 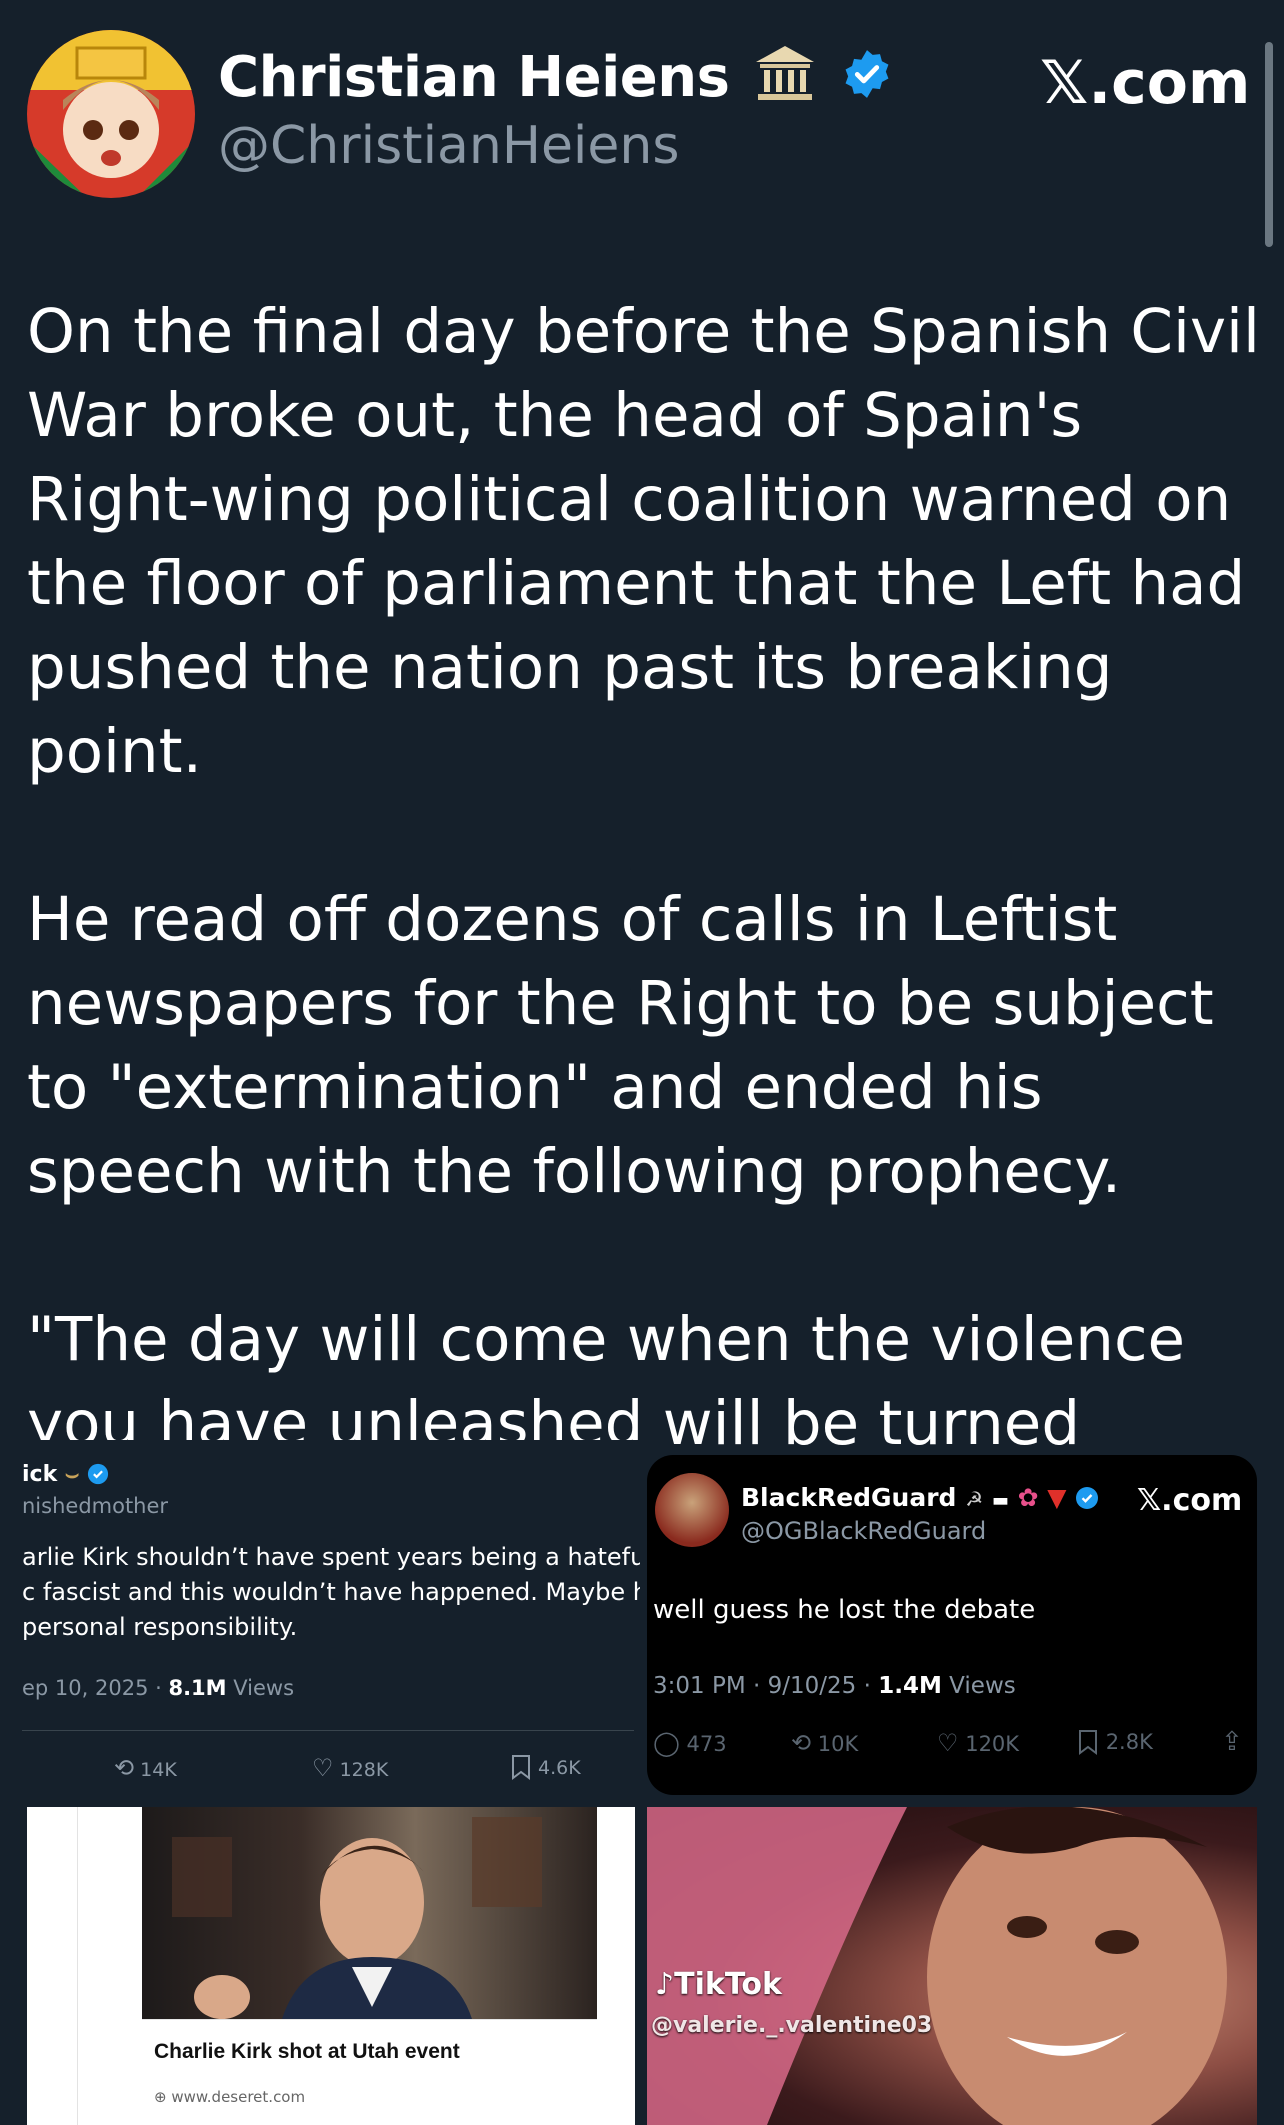 What do you see at coordinates (1115, 1742) in the screenshot?
I see `bookmark-count: 2.8K` at bounding box center [1115, 1742].